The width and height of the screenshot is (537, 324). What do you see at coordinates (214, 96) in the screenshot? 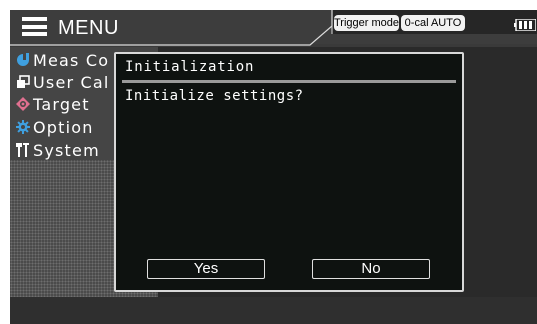
I see `dialog-message: Initialize settings?` at bounding box center [214, 96].